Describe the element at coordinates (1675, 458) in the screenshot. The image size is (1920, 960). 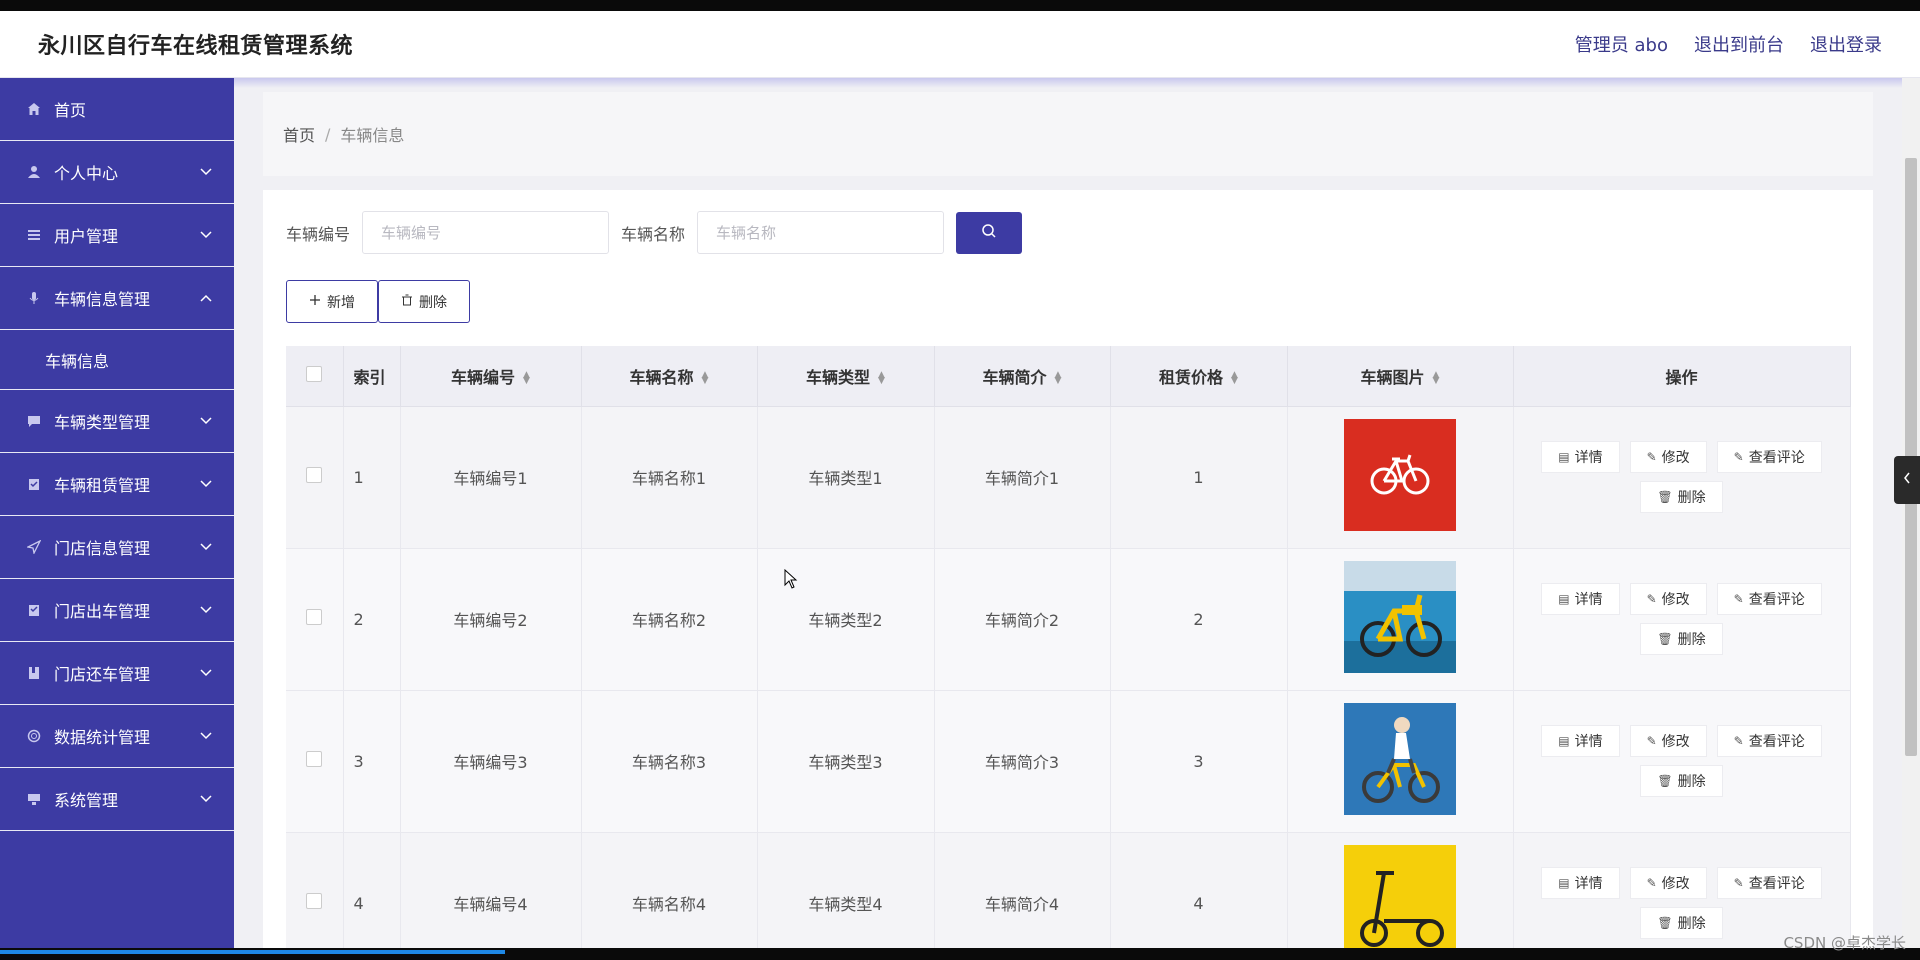
I see `edit-label: 修改` at that location.